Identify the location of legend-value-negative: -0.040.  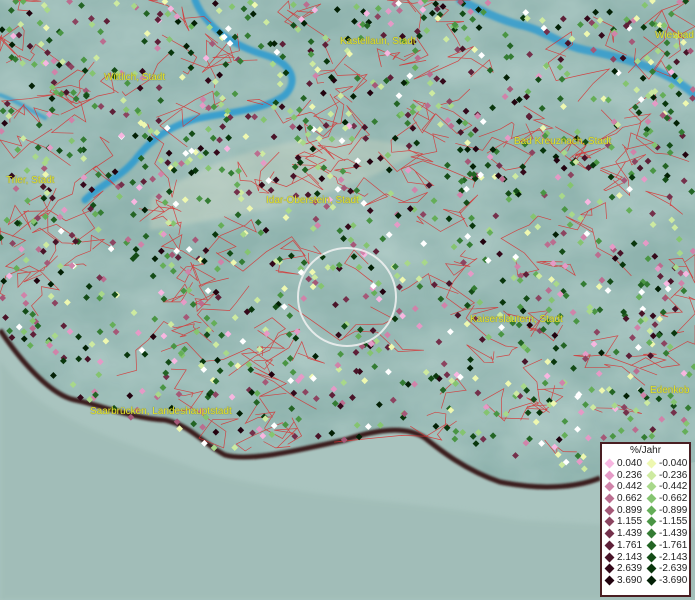
(673, 463).